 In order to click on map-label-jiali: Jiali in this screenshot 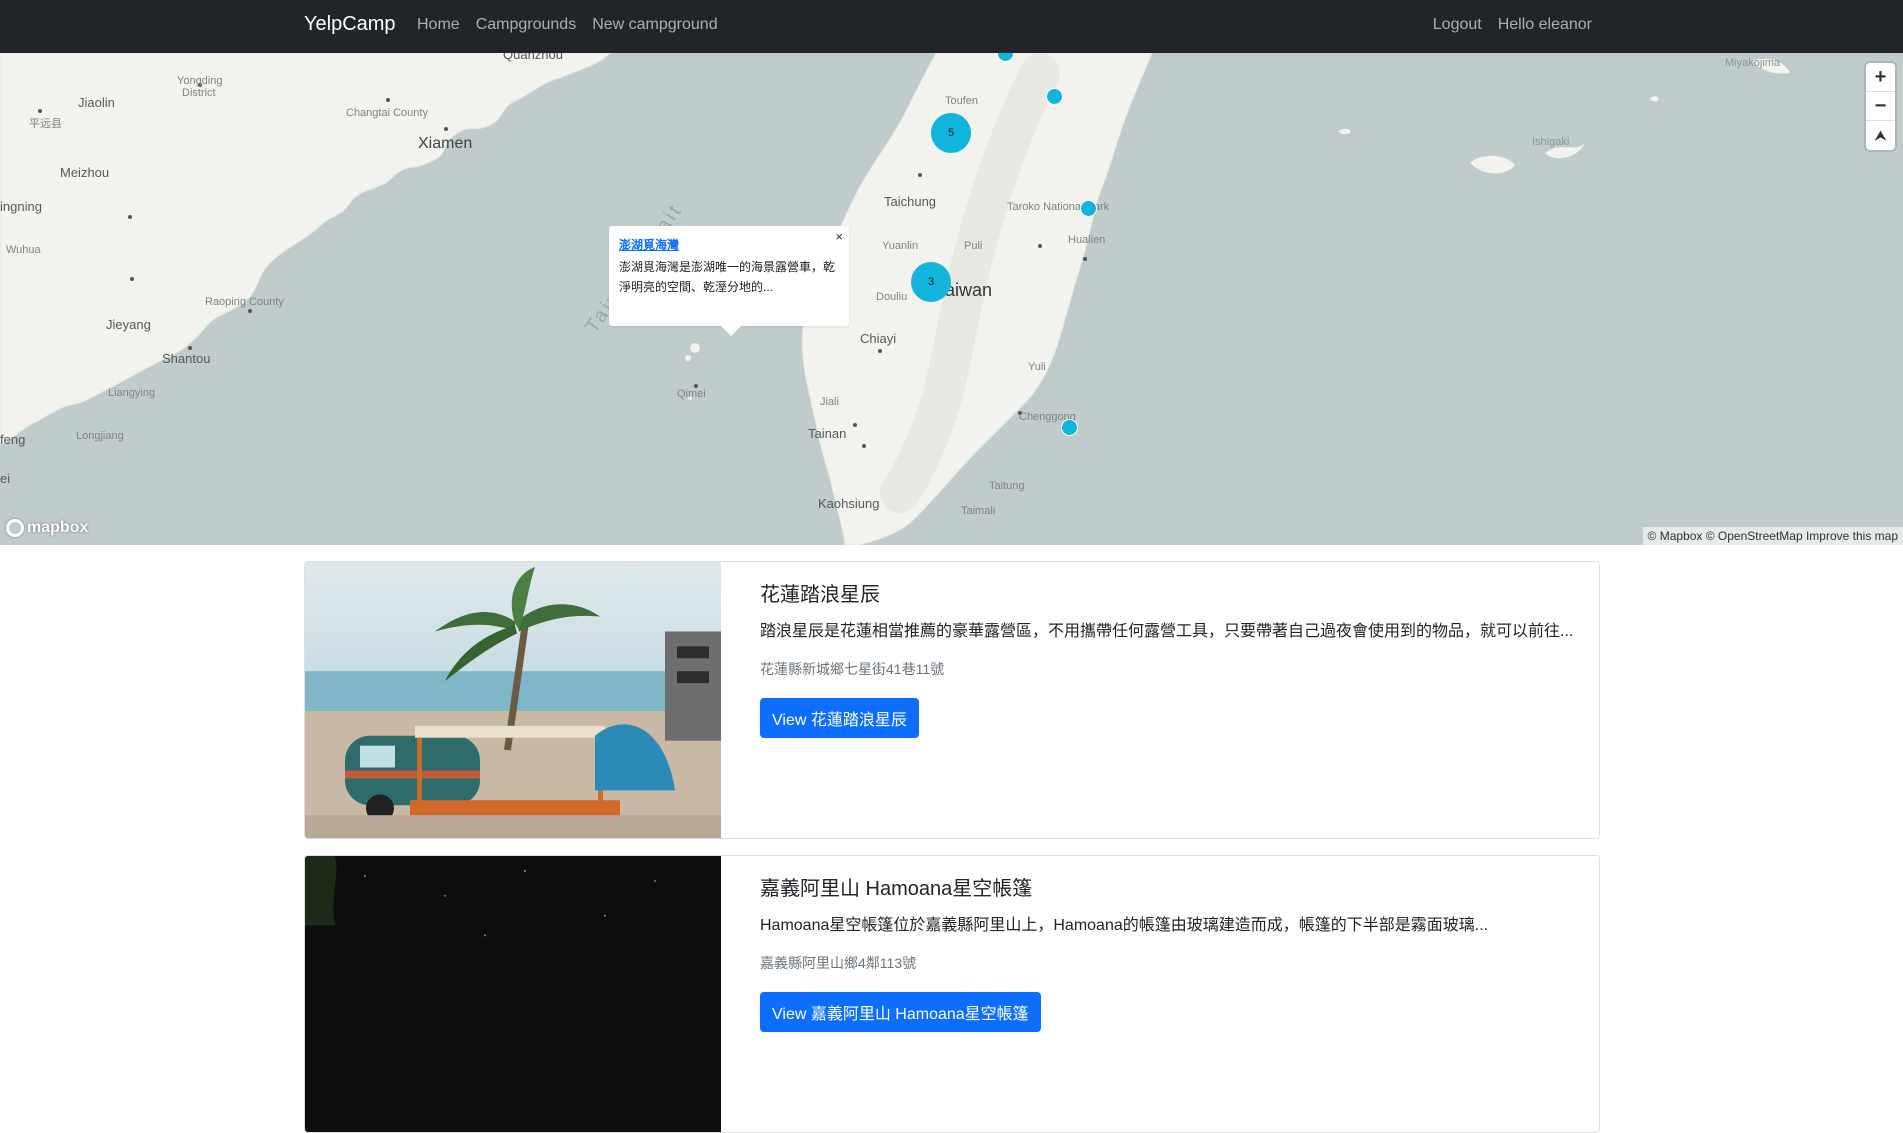, I will do `click(829, 402)`.